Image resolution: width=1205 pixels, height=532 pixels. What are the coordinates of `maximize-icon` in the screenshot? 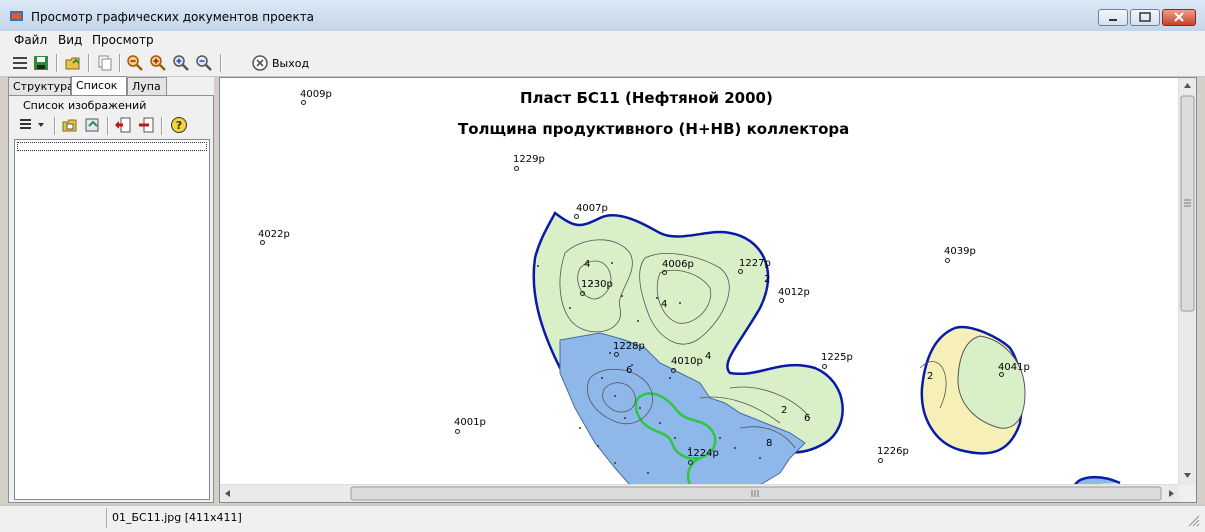 It's located at (1145, 17).